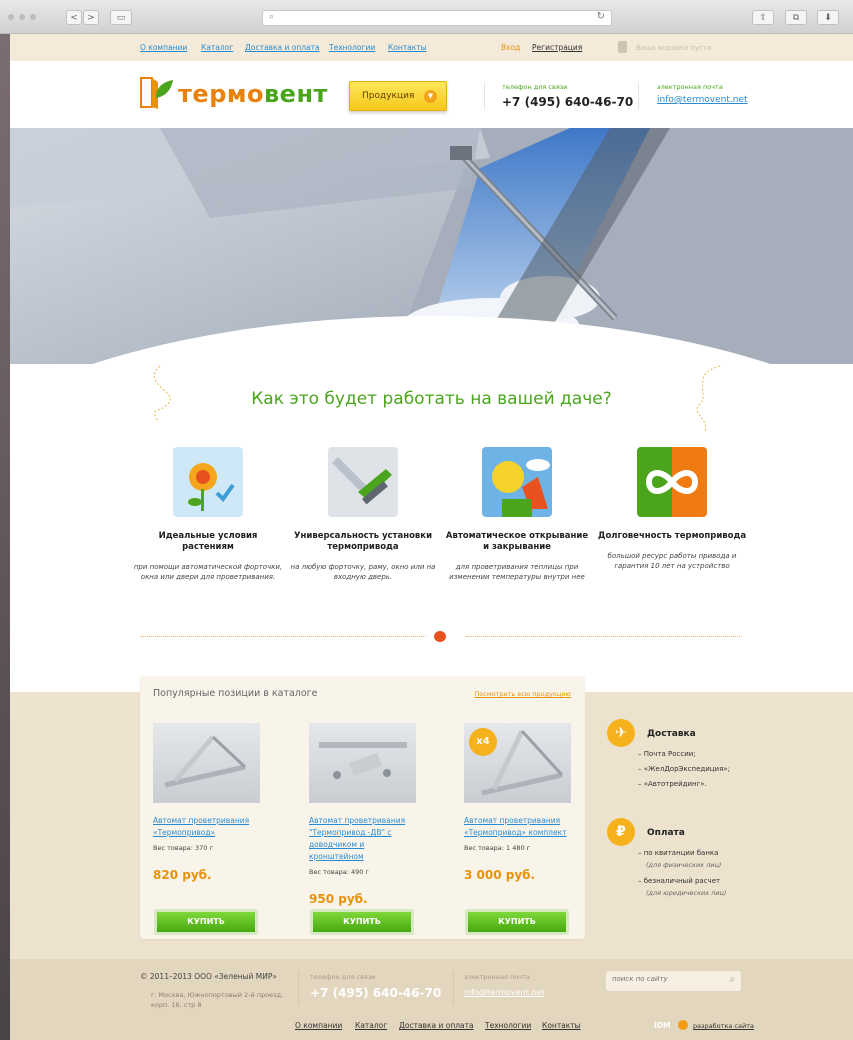 Image resolution: width=853 pixels, height=1040 pixels. What do you see at coordinates (690, 87) in the screenshot?
I see `email-label: электронная почта` at bounding box center [690, 87].